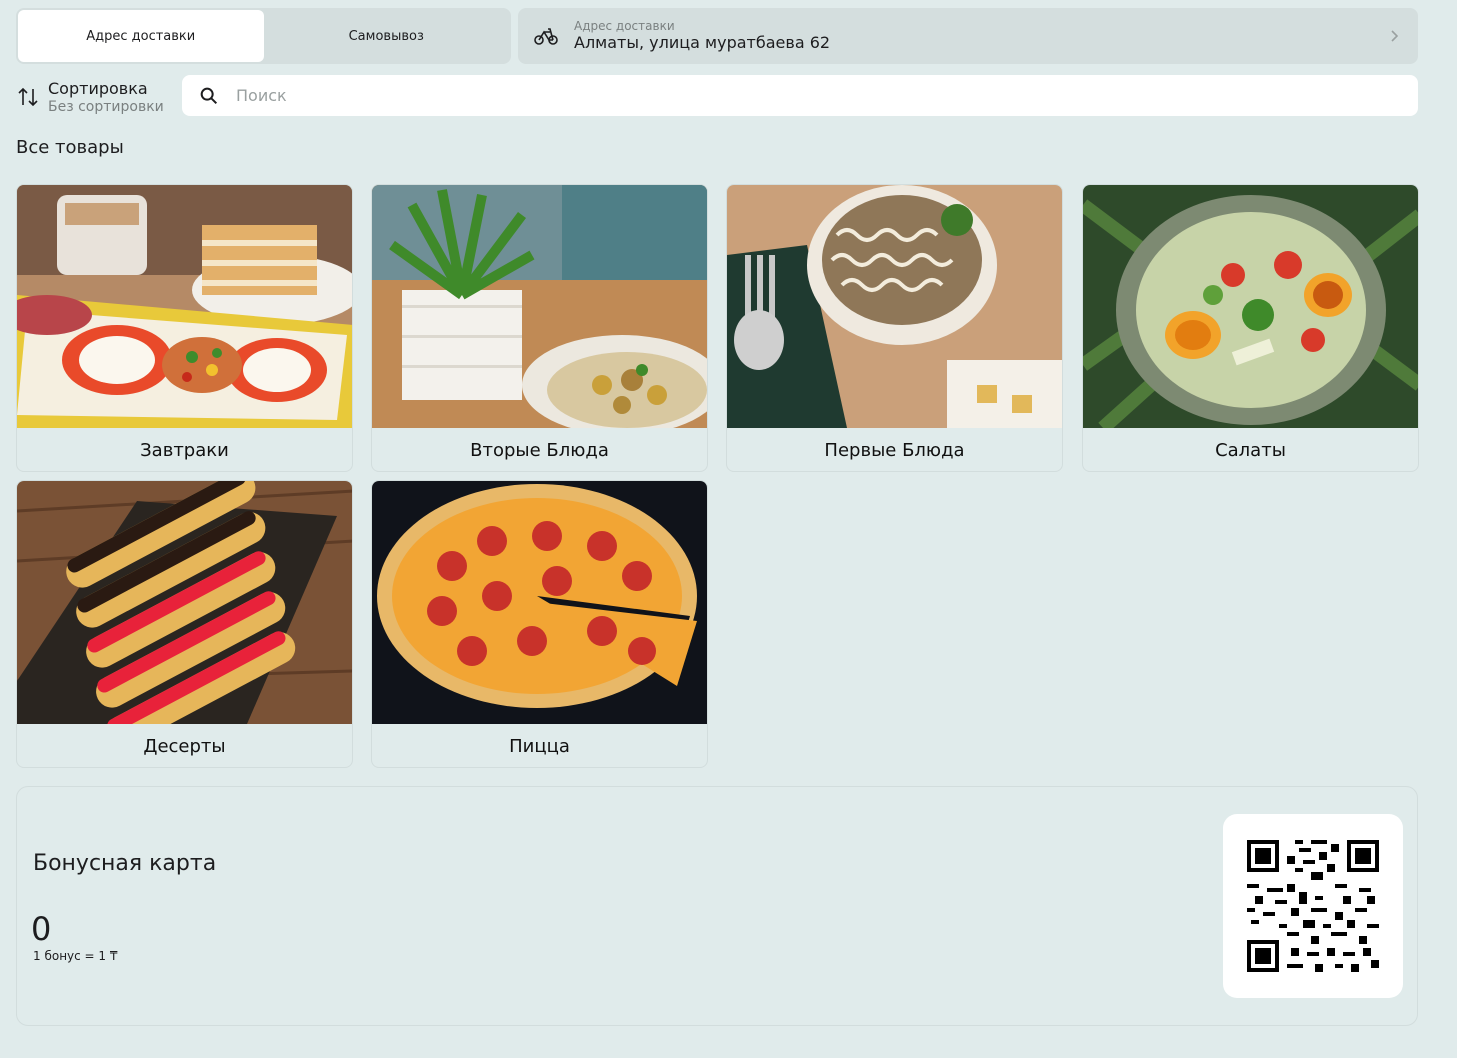  I want to click on category-card-breakfast: Завтраки, so click(184, 328).